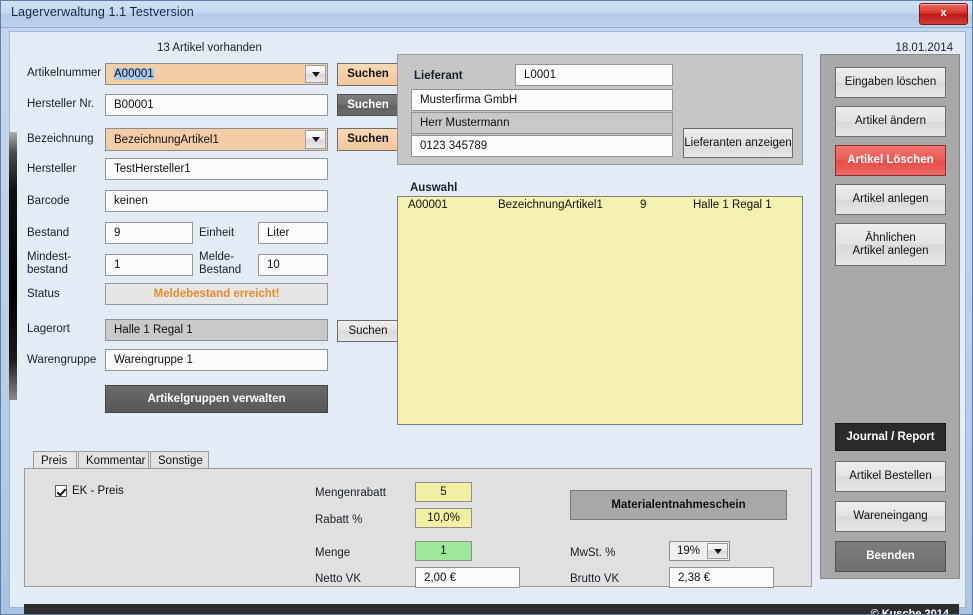 This screenshot has width=973, height=615. Describe the element at coordinates (595, 579) in the screenshot. I see `label-brutto-vk: Brutto VK` at that location.